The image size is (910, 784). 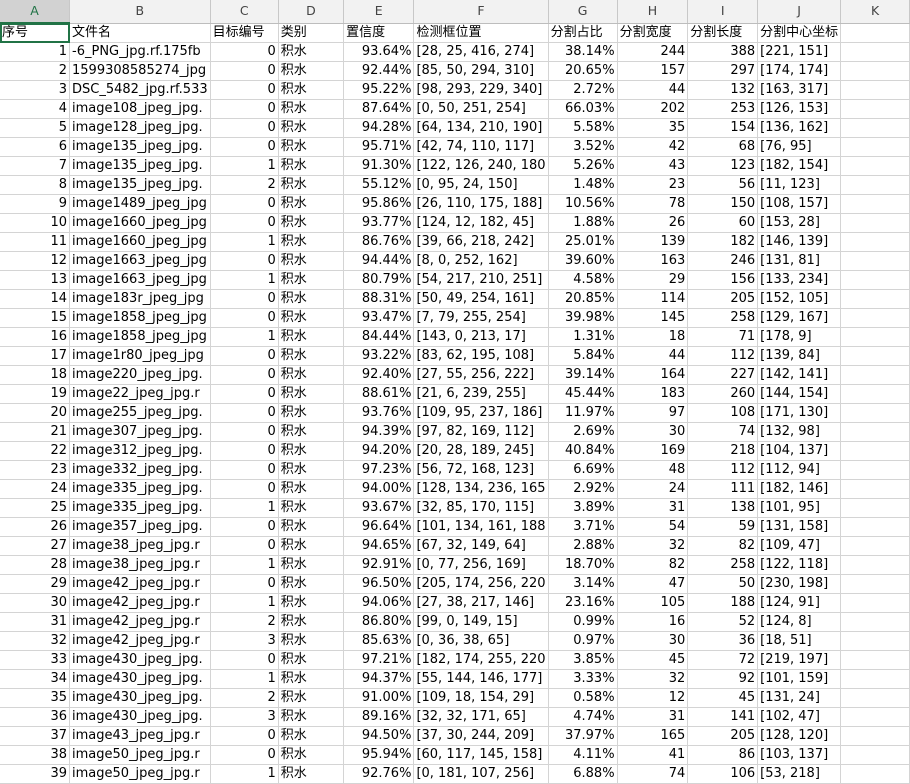 What do you see at coordinates (799, 717) in the screenshot?
I see `table-cell: [102, 47]` at bounding box center [799, 717].